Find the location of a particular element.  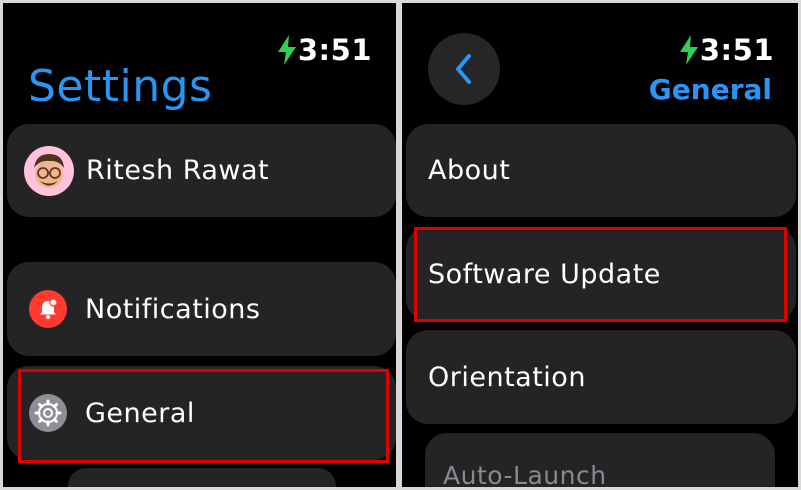

profile-row: Ritesh Rawat is located at coordinates (201, 170).